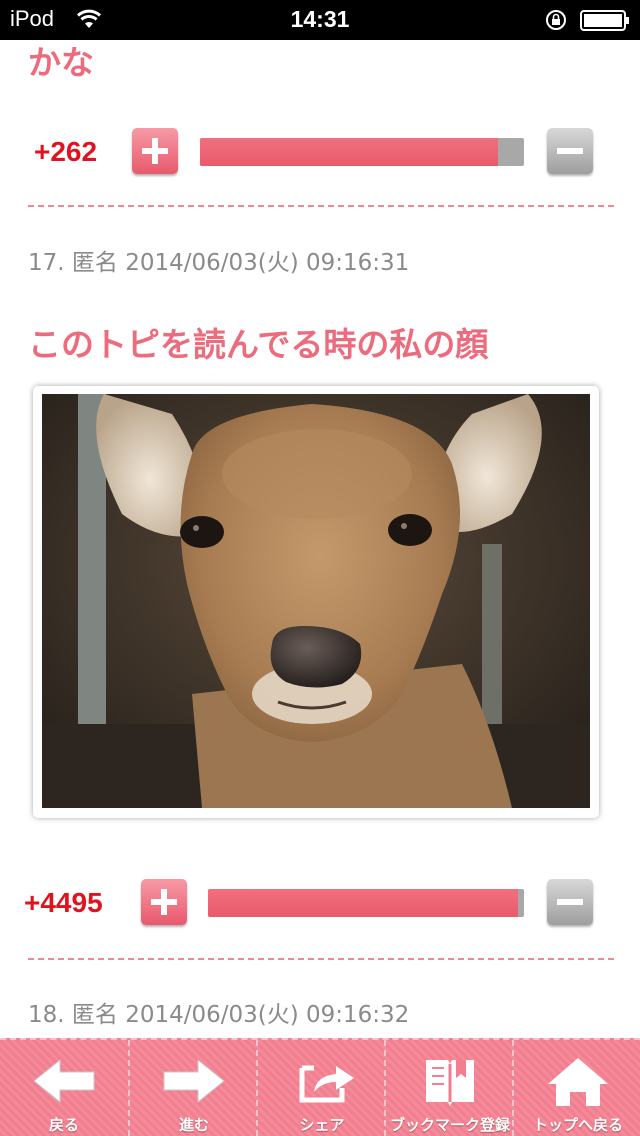  Describe the element at coordinates (61, 62) in the screenshot. I see `comment-text: かな` at that location.